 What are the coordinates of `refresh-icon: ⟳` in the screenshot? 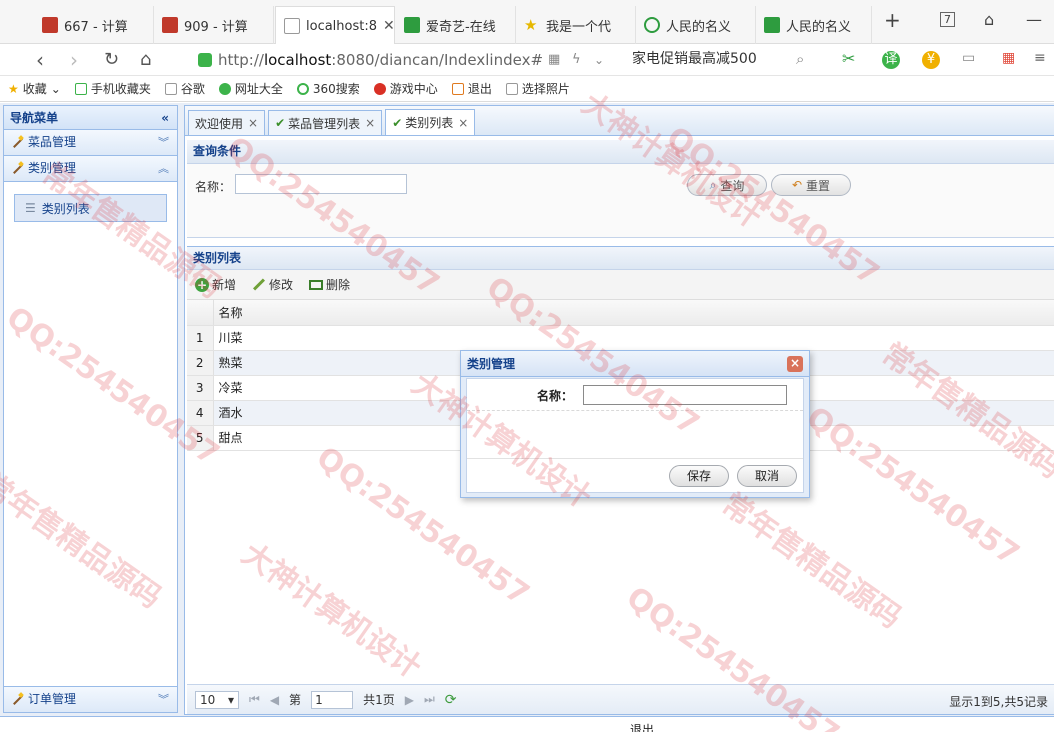 It's located at (451, 700).